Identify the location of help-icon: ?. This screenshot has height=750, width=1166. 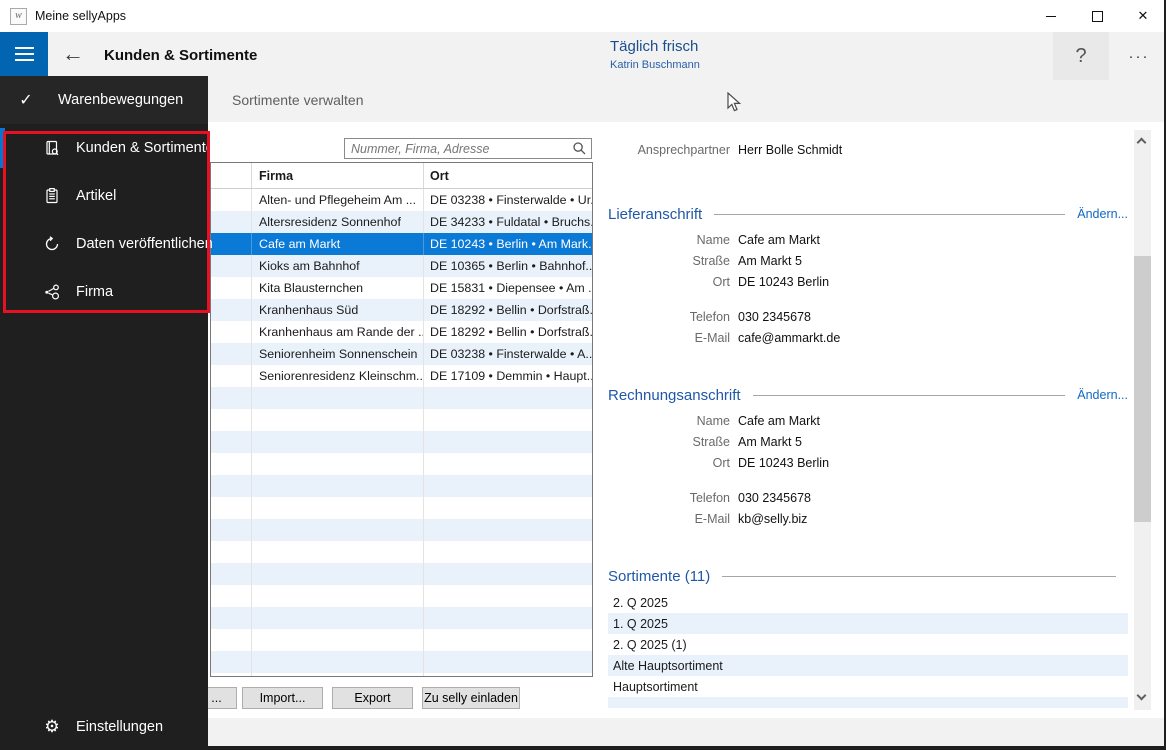
(1081, 55).